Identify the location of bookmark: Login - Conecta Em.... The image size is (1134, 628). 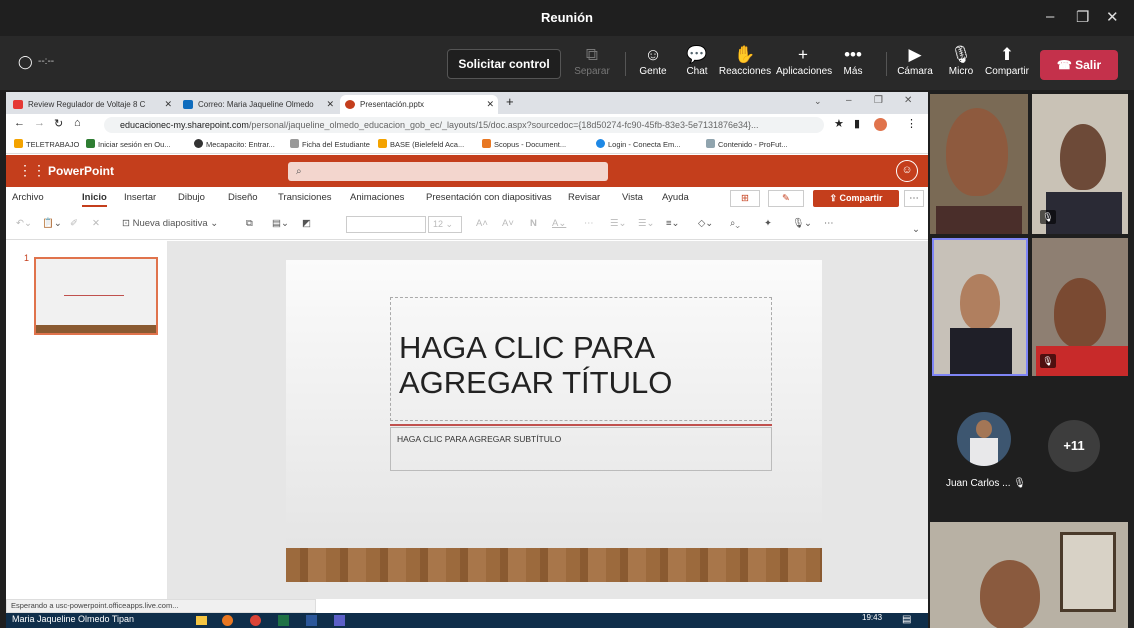
(638, 145).